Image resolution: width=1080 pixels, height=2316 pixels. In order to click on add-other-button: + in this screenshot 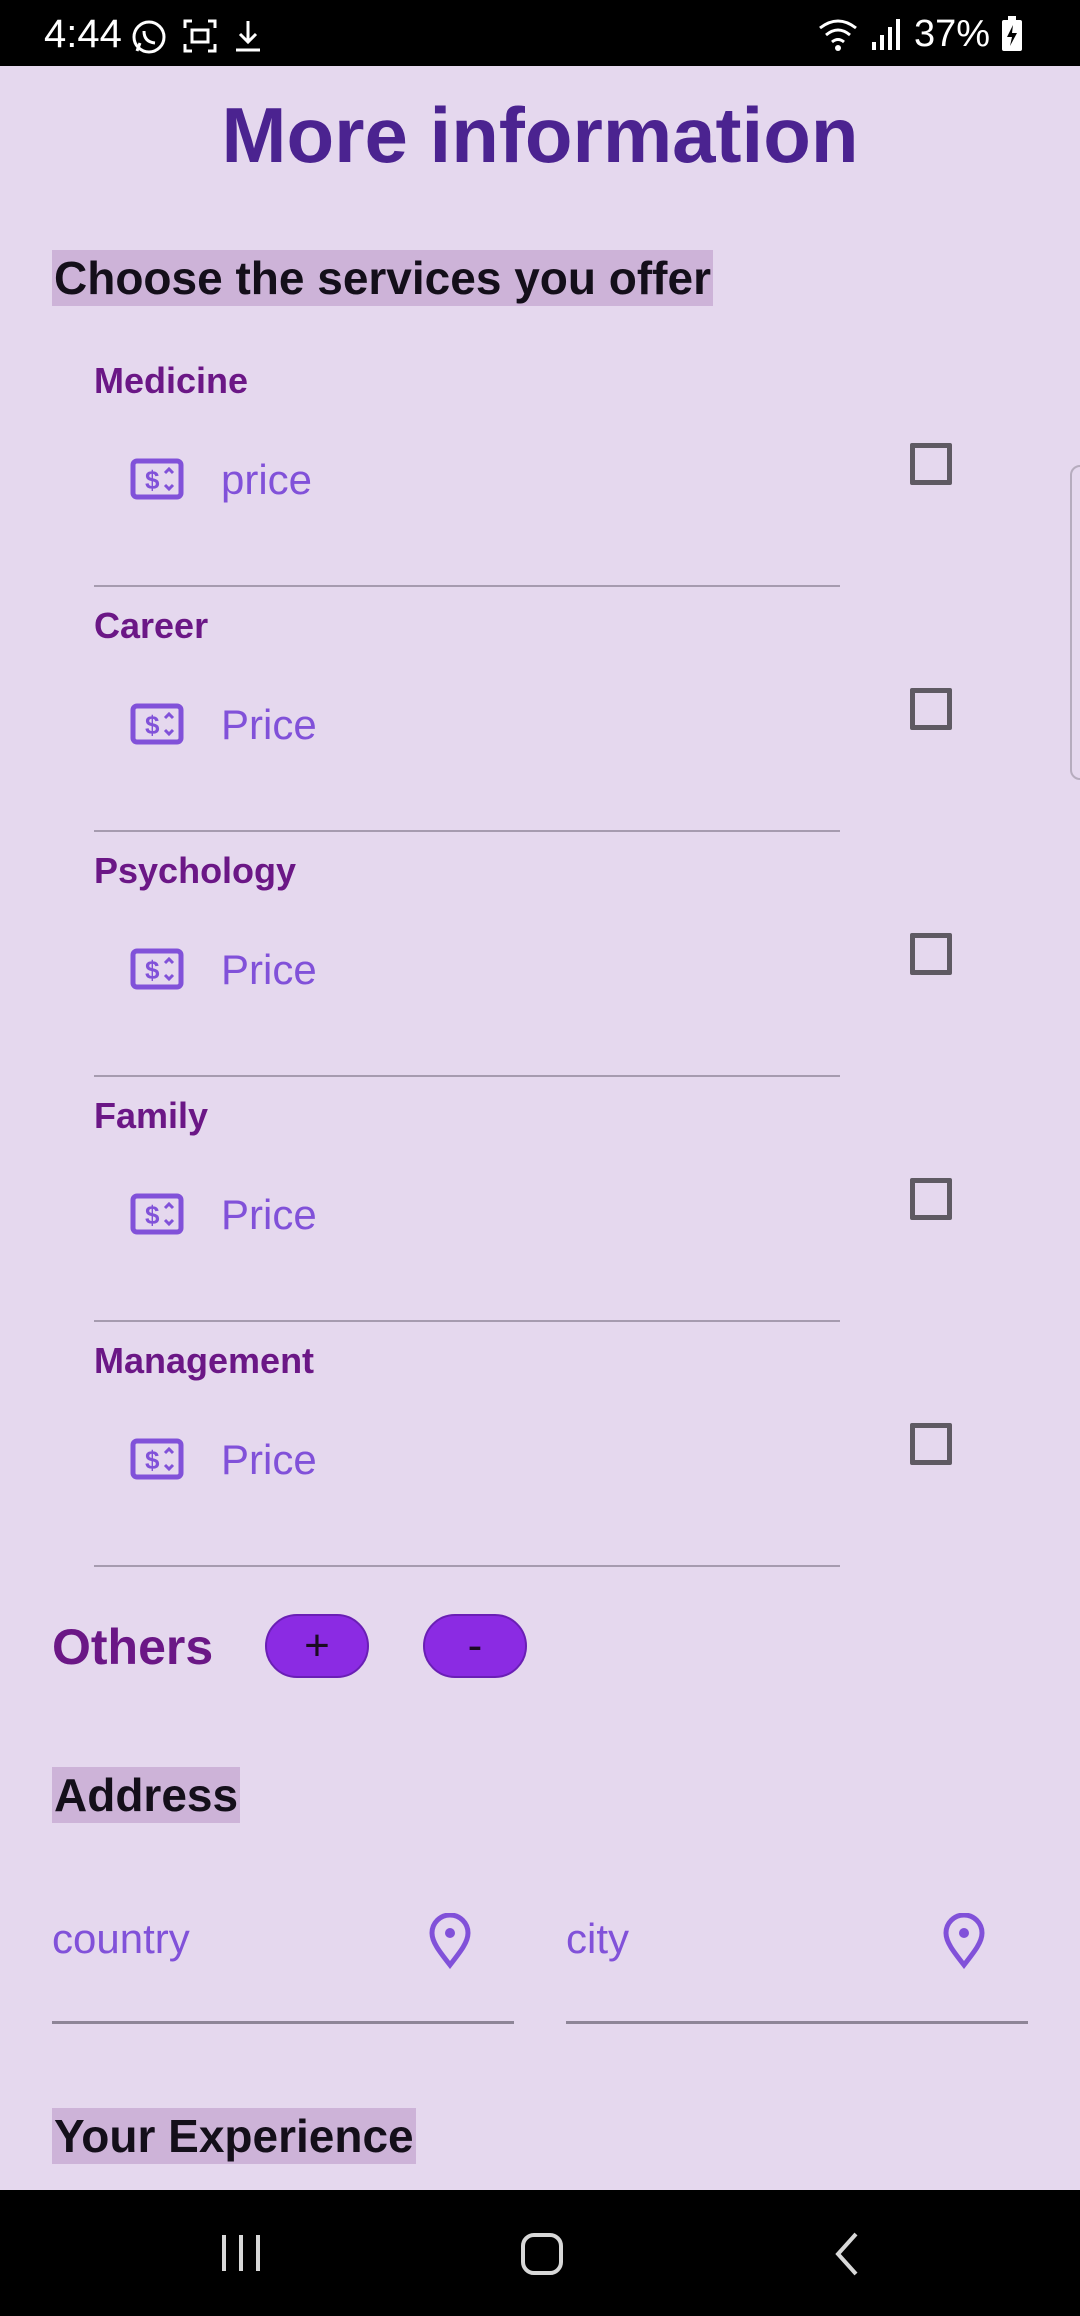, I will do `click(317, 1646)`.